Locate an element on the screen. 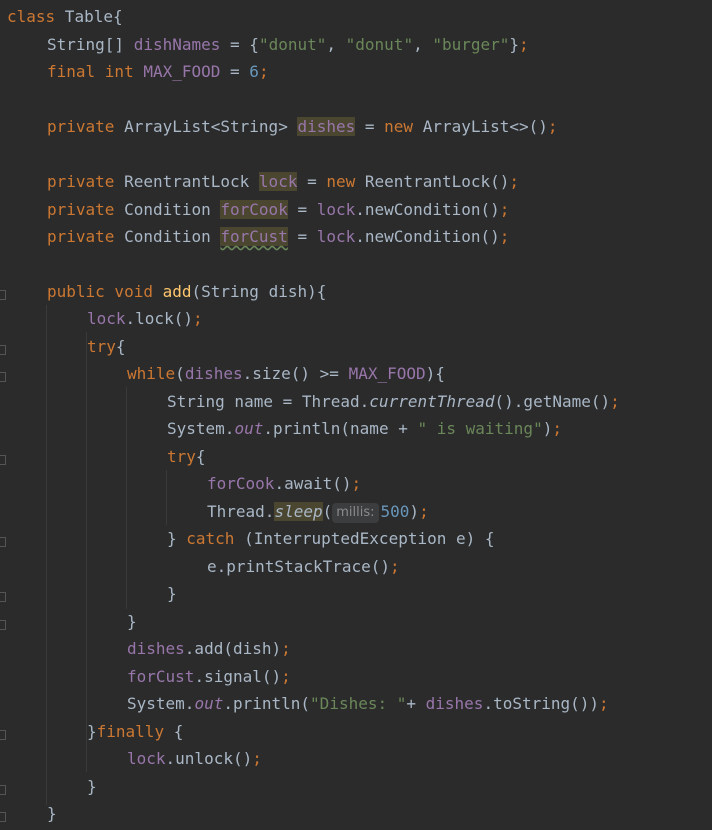 The image size is (712, 830). field-token: dishes is located at coordinates (156, 648).